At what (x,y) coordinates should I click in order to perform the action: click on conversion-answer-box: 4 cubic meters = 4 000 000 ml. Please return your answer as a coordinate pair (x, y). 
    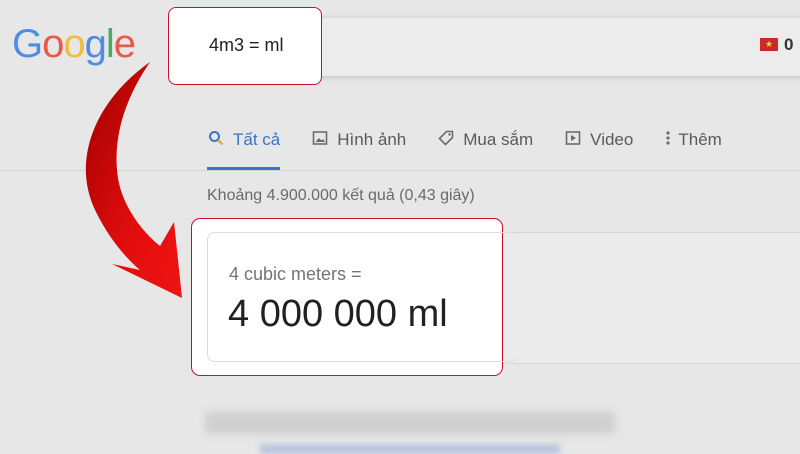
    Looking at the image, I should click on (354, 297).